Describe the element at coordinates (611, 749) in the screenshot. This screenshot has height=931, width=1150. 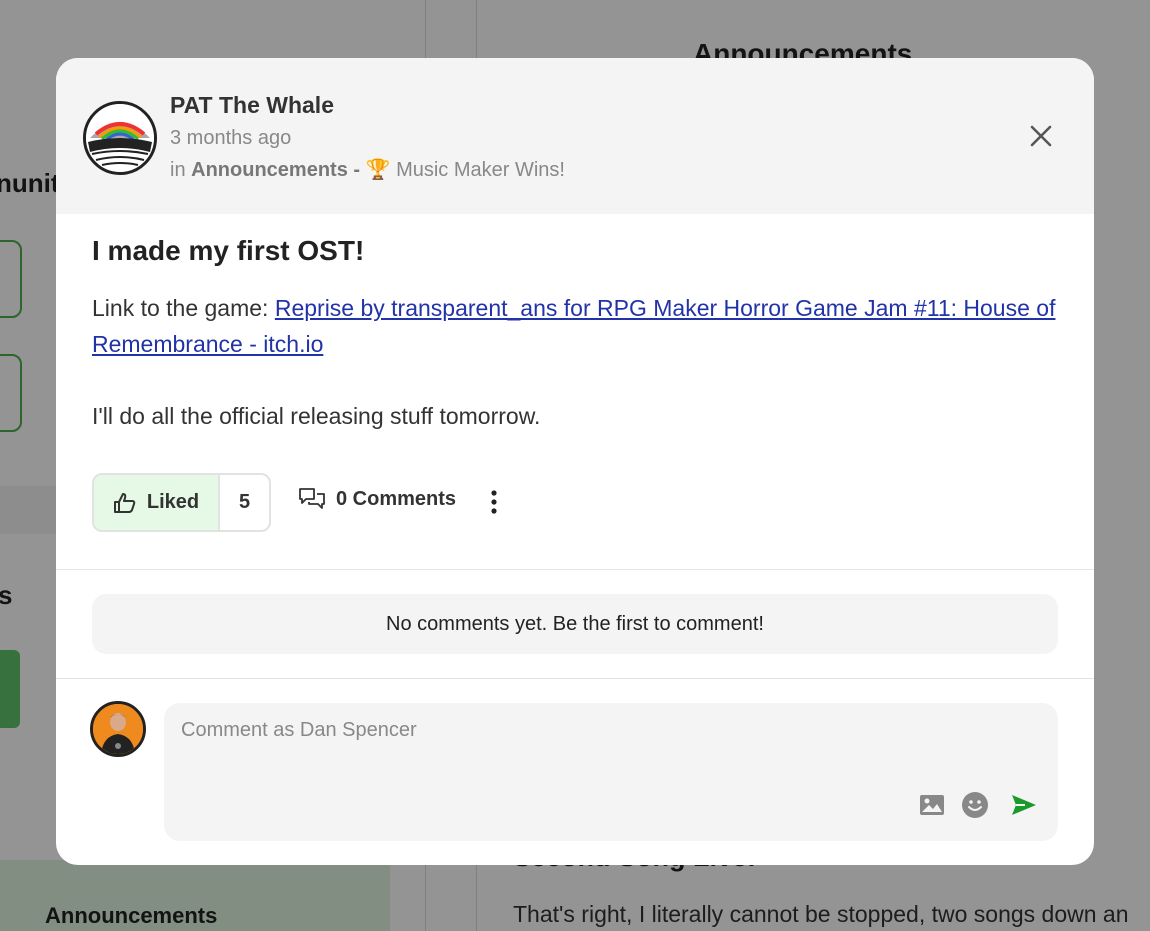
I see `comment-input` at that location.